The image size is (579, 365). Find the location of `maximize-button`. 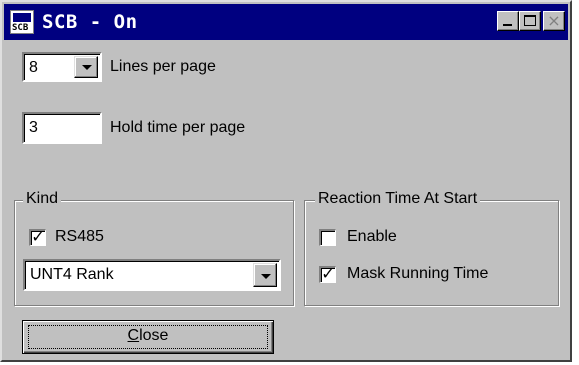

maximize-button is located at coordinates (530, 21).